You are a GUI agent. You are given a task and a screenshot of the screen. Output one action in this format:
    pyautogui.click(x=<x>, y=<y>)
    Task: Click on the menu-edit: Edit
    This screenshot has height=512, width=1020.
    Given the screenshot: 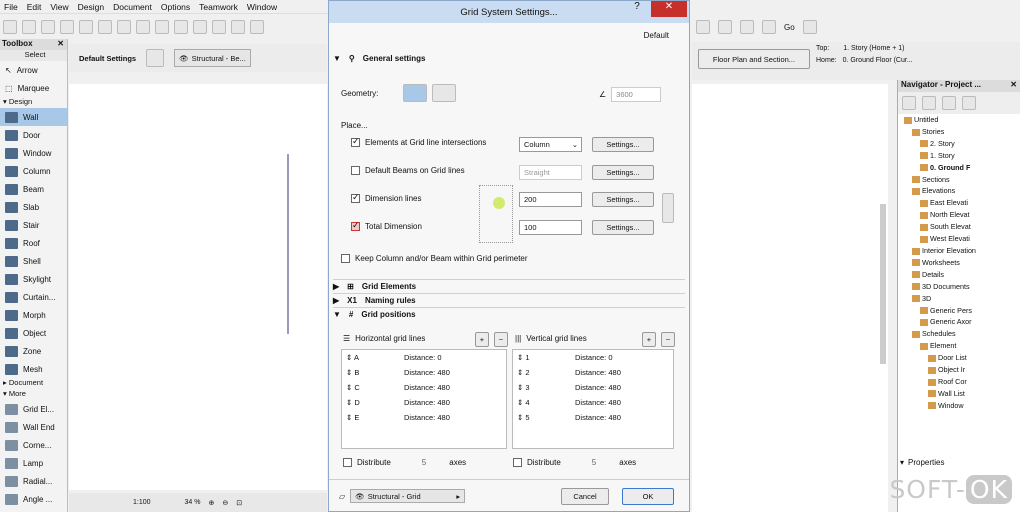 What is the action you would take?
    pyautogui.click(x=34, y=7)
    